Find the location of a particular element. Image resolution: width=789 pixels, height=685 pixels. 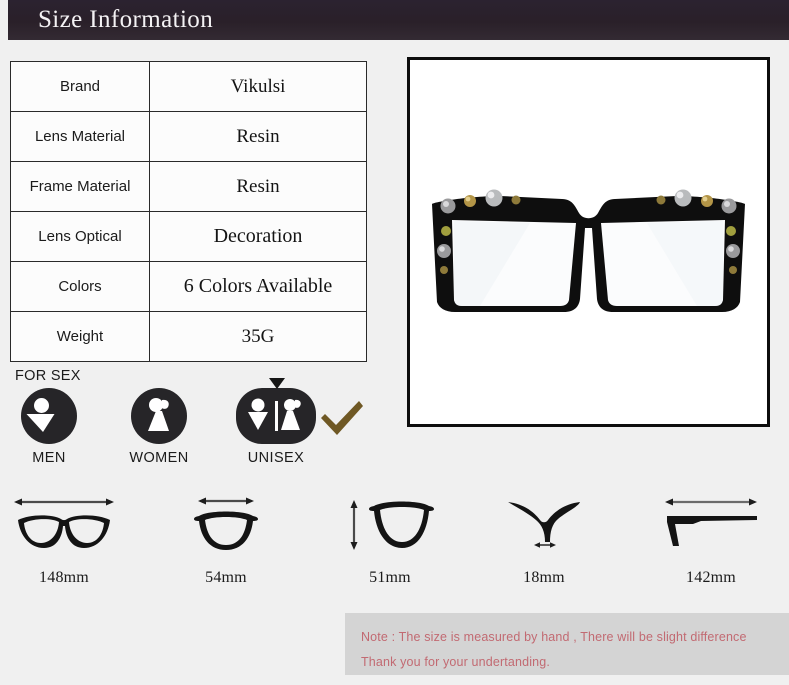

lens-width-icon is located at coordinates (226, 523).